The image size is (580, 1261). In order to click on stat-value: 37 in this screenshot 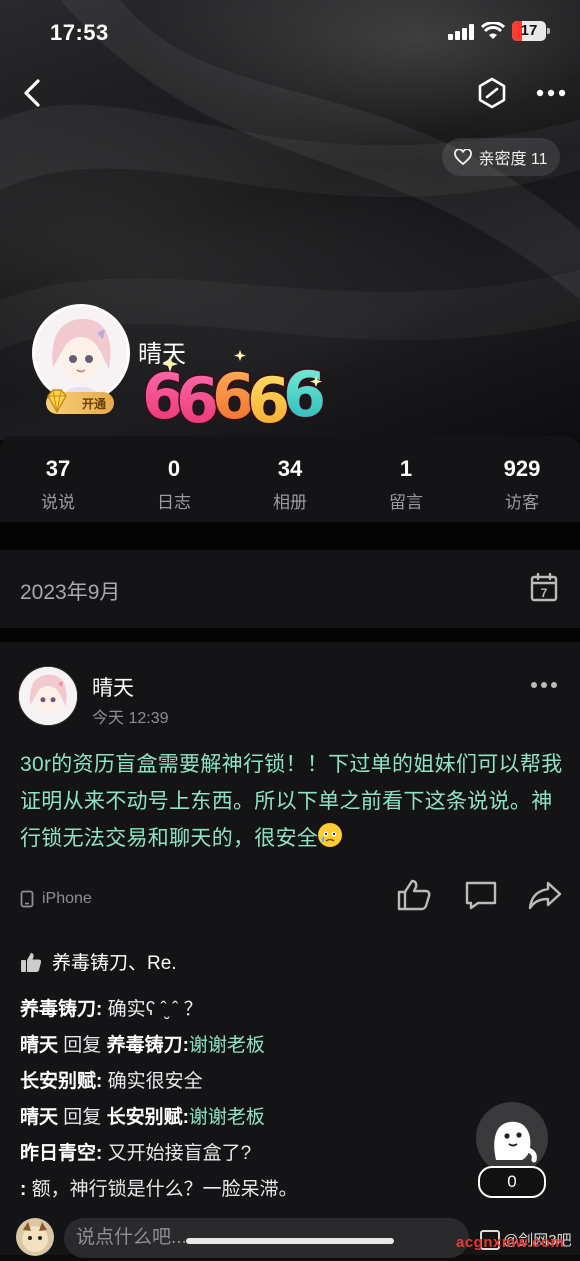, I will do `click(58, 468)`.